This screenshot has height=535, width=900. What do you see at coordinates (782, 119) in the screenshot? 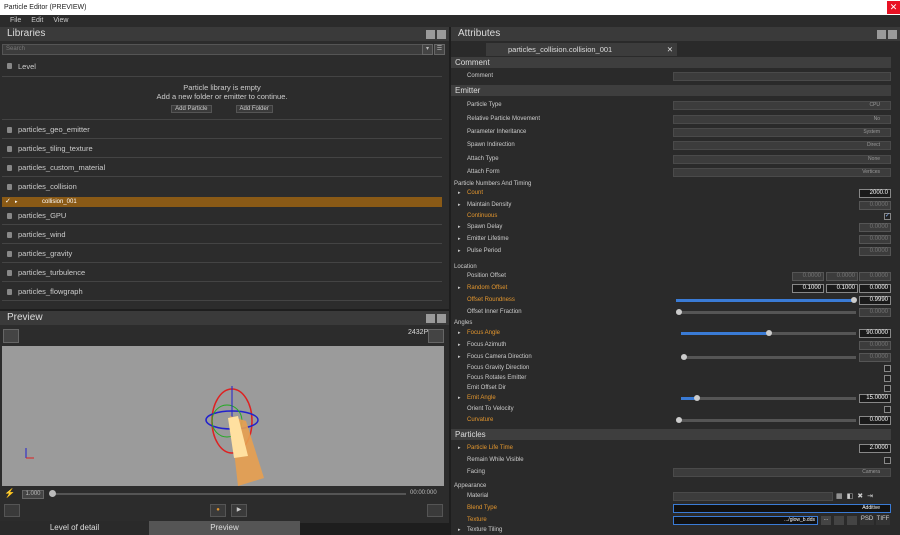
I see `relative-movement-select: No` at bounding box center [782, 119].